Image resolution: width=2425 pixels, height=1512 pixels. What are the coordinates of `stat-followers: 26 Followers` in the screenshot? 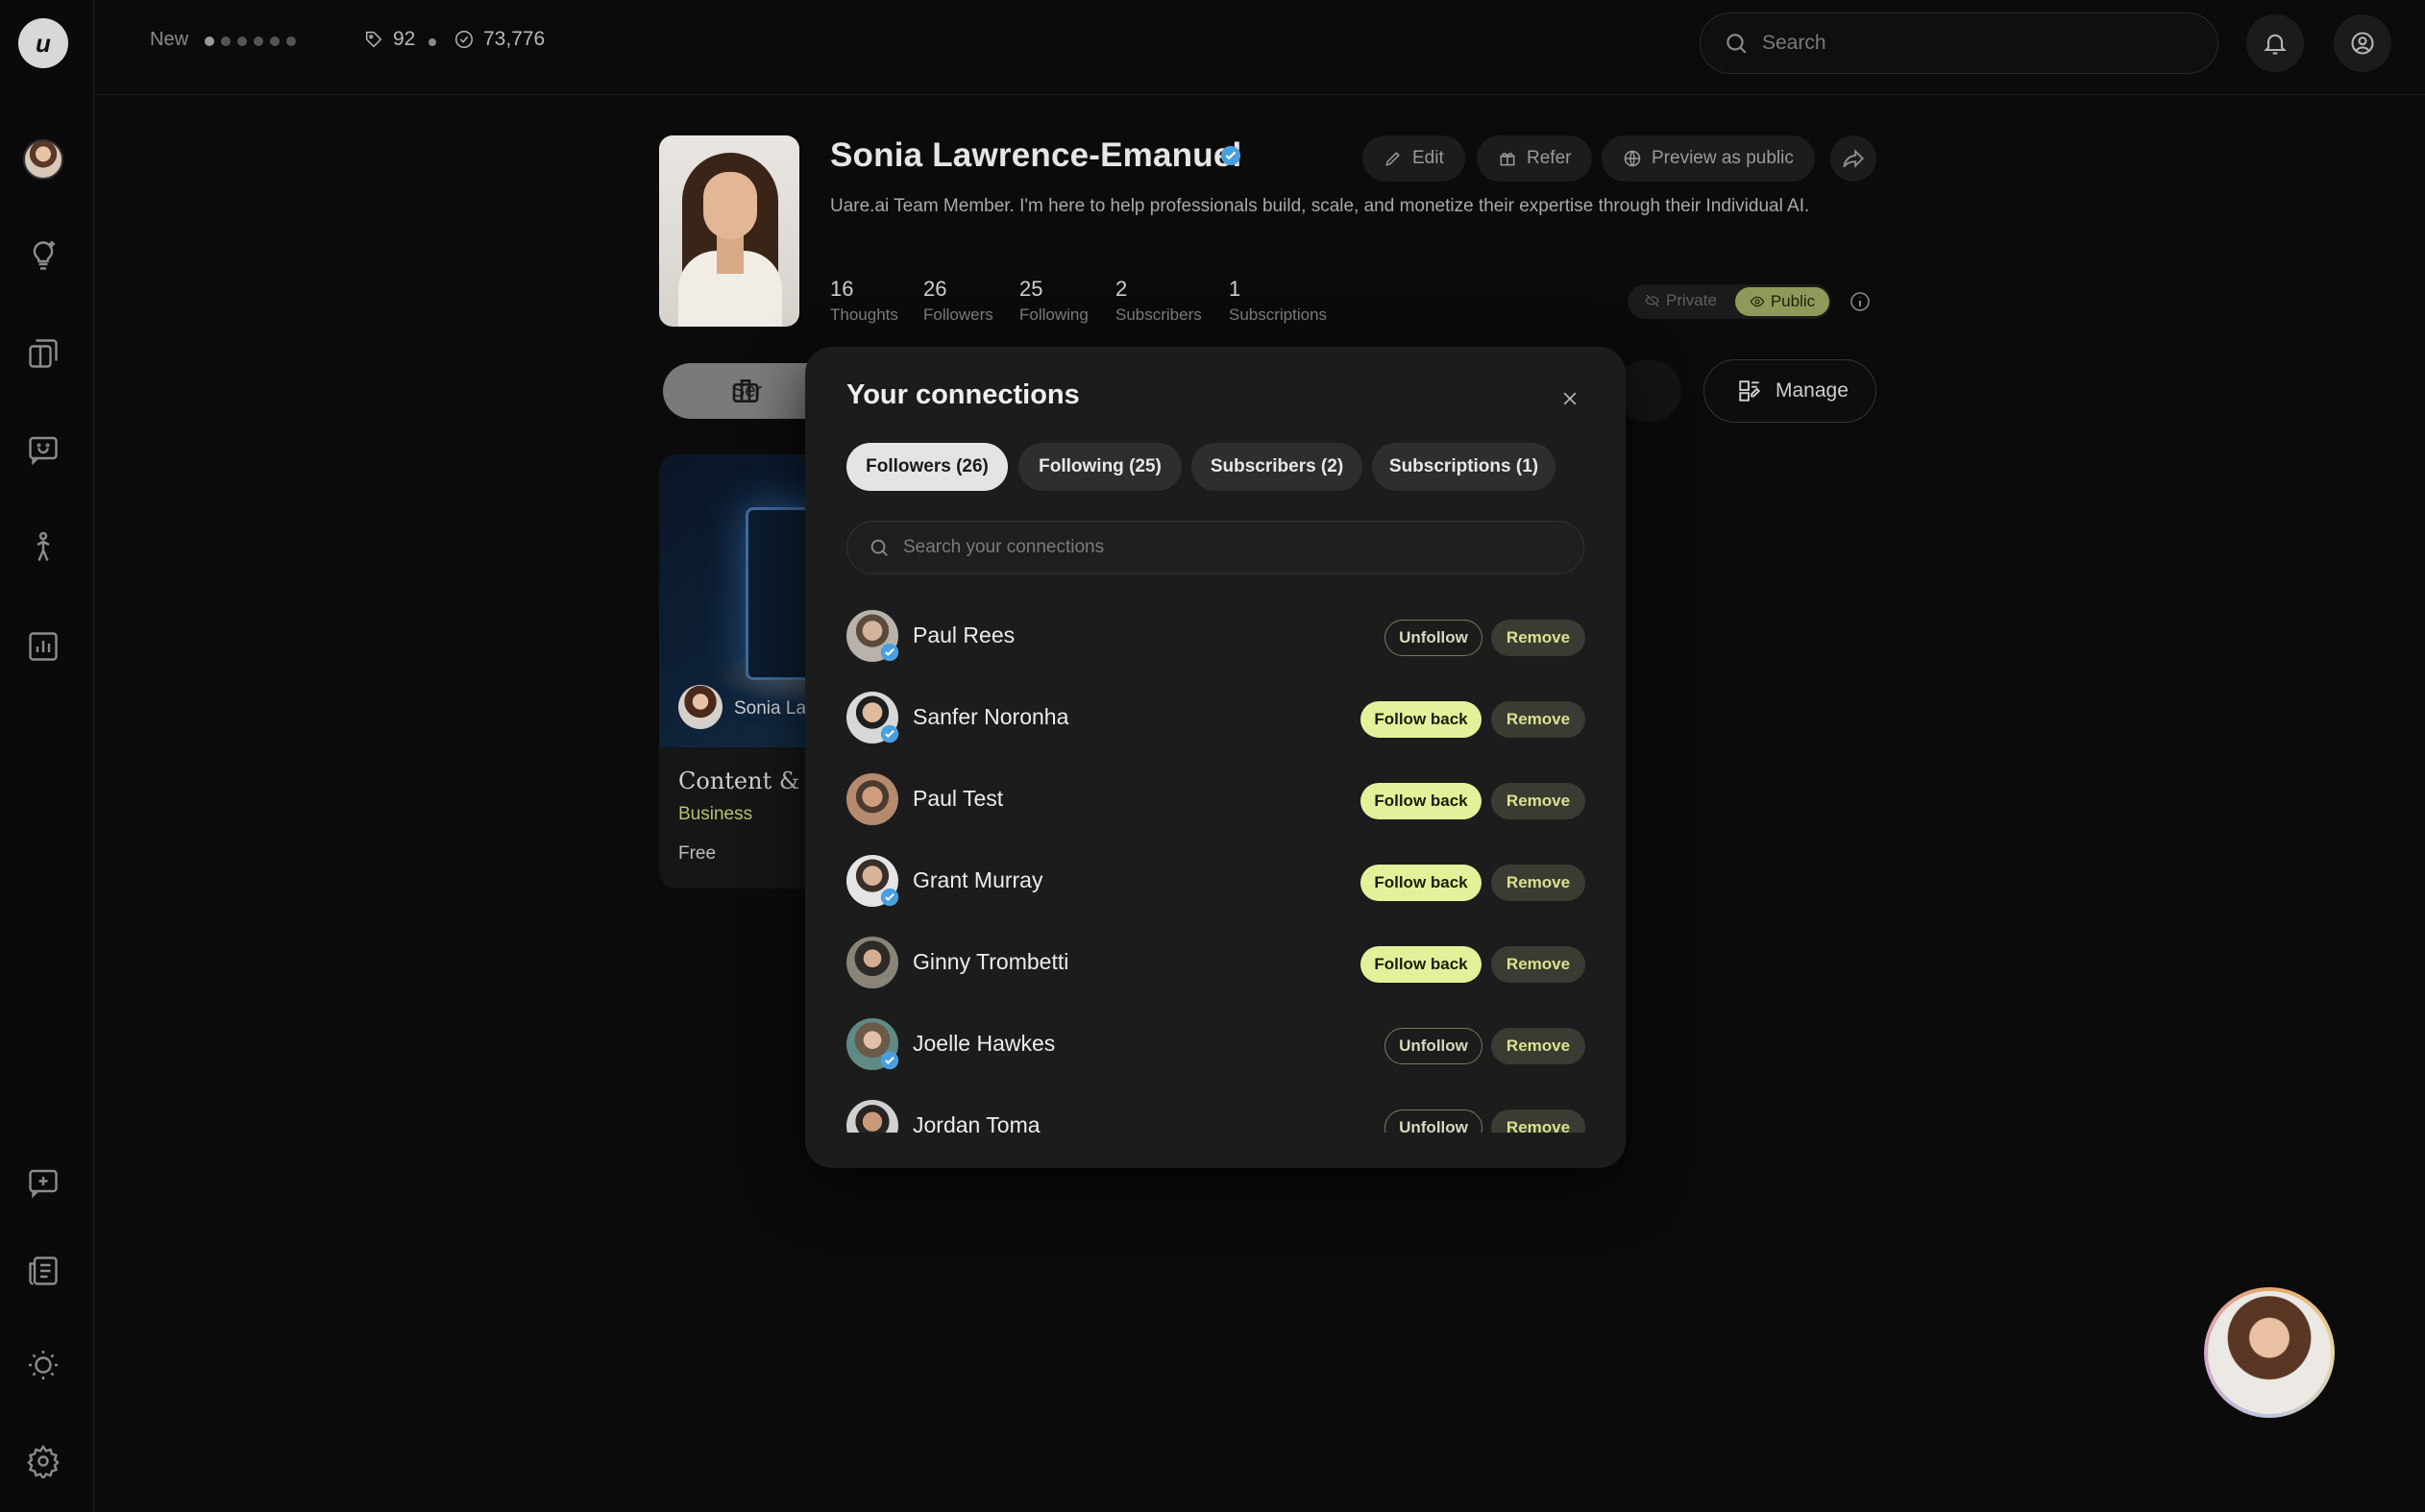 It's located at (958, 301).